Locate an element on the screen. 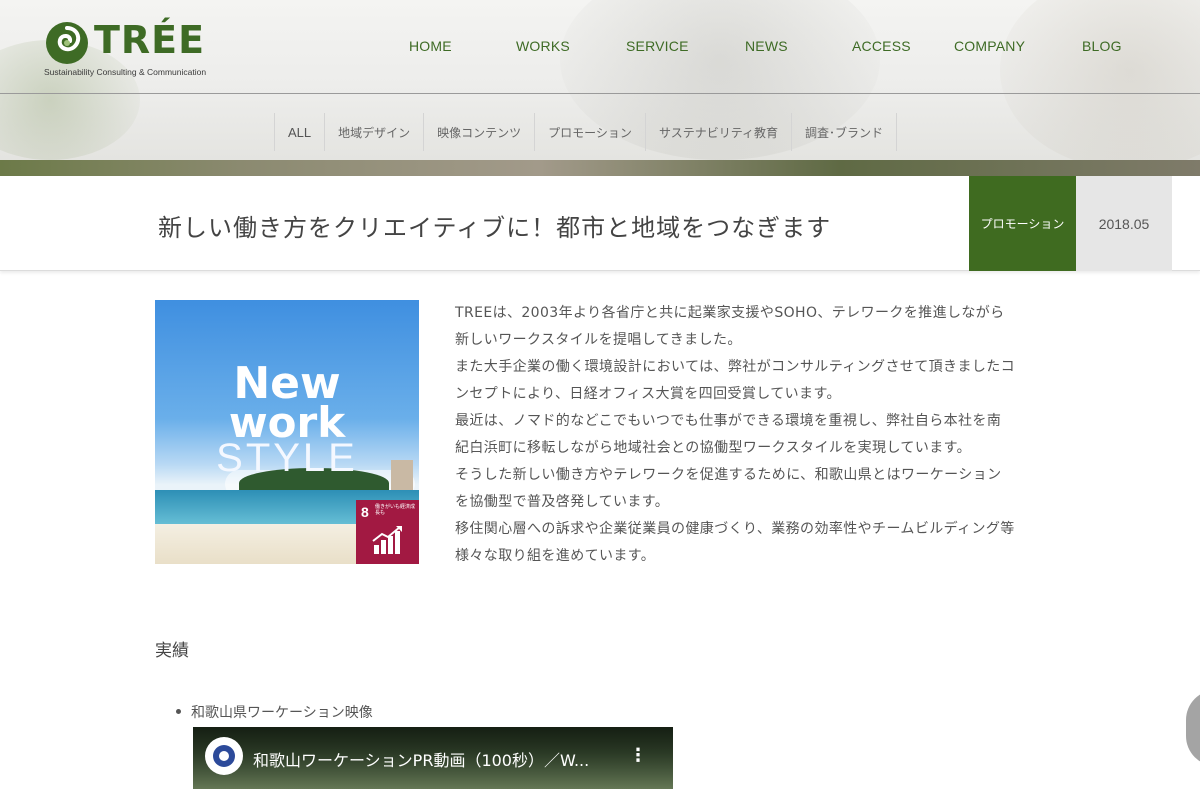 The height and width of the screenshot is (789, 1200). article-category-badge: プロモーション is located at coordinates (1022, 223).